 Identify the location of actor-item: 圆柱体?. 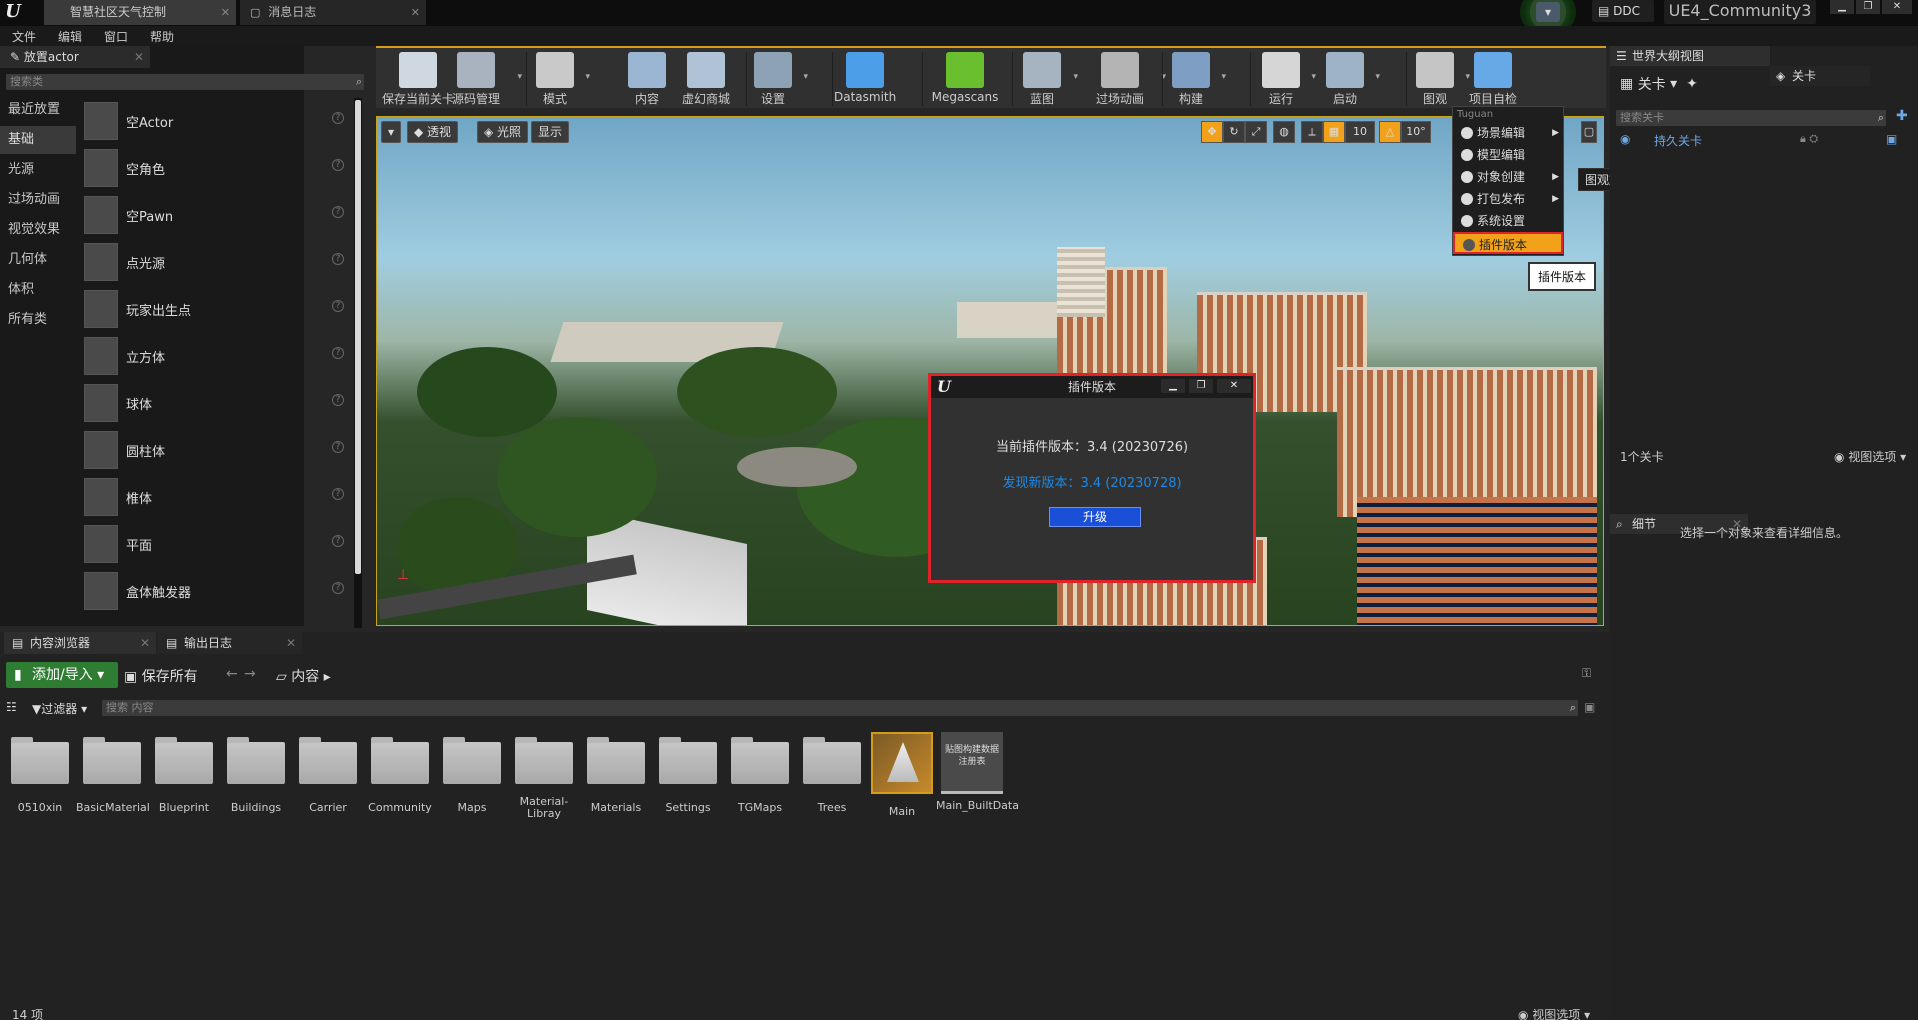
(215, 450).